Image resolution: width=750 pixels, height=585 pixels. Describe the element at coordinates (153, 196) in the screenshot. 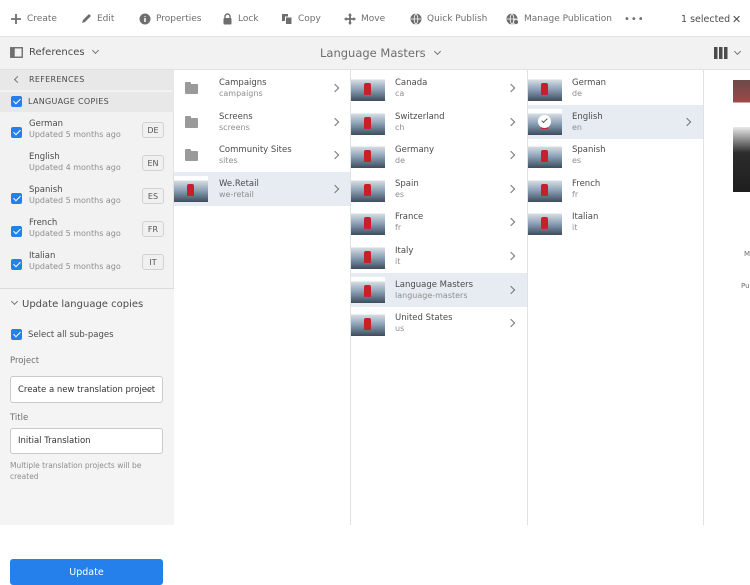

I see `language-code-badge: ES` at that location.